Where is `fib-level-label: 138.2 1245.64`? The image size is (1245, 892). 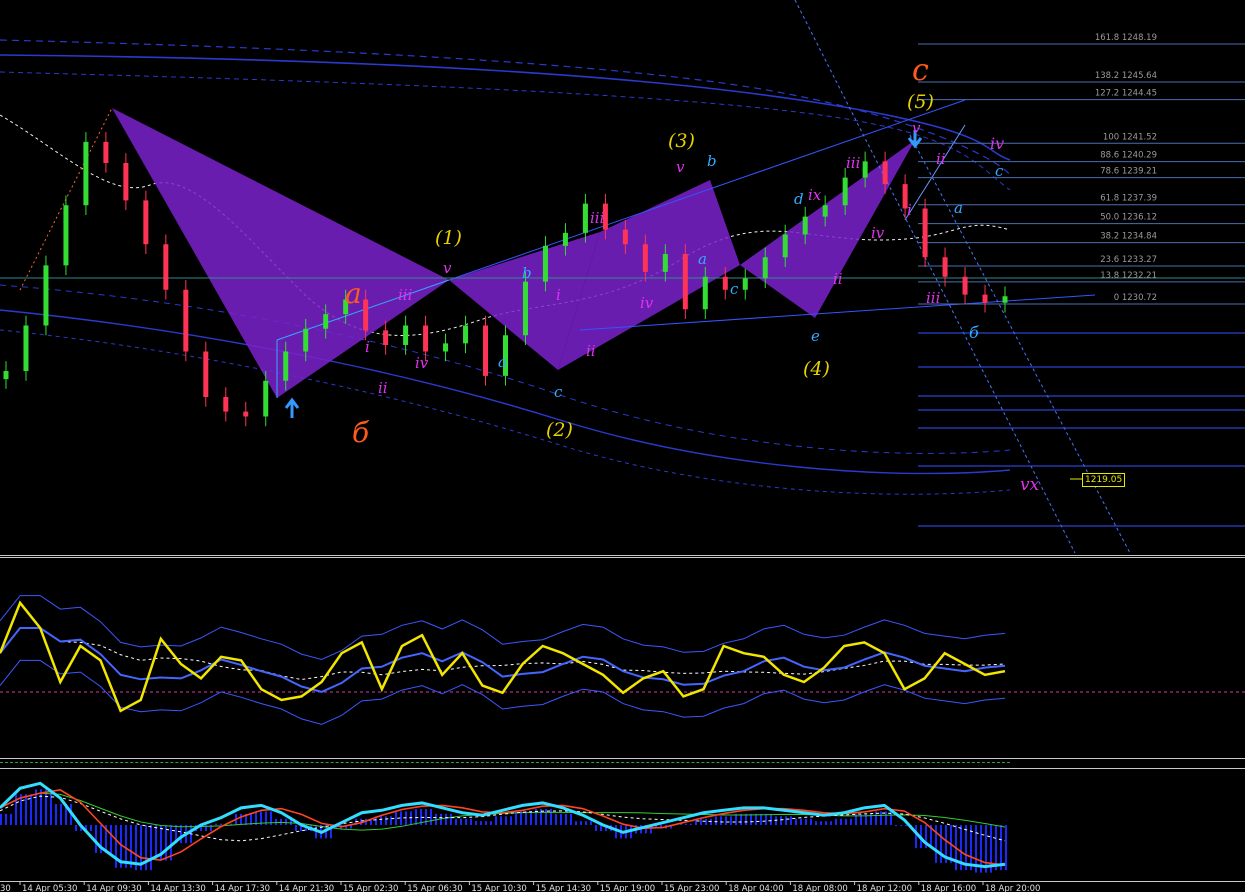
fib-level-label: 138.2 1245.64 is located at coordinates (1126, 76).